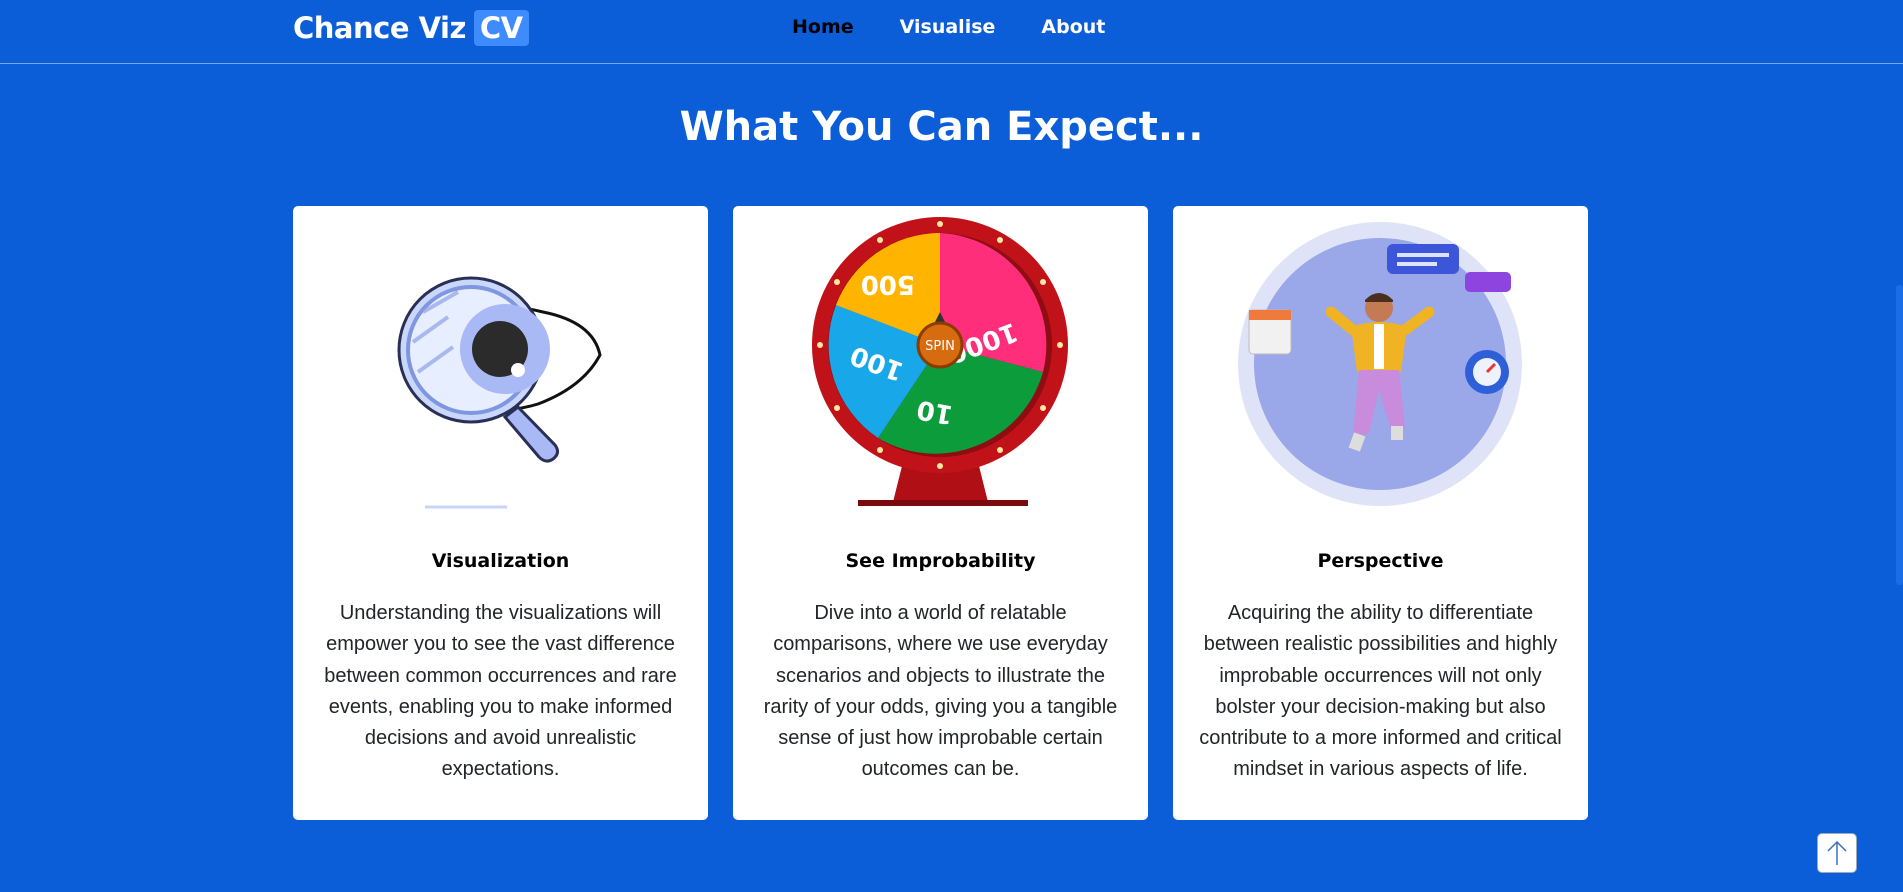 This screenshot has width=1903, height=892. What do you see at coordinates (379, 28) in the screenshot?
I see `brand-name: Chance Viz` at bounding box center [379, 28].